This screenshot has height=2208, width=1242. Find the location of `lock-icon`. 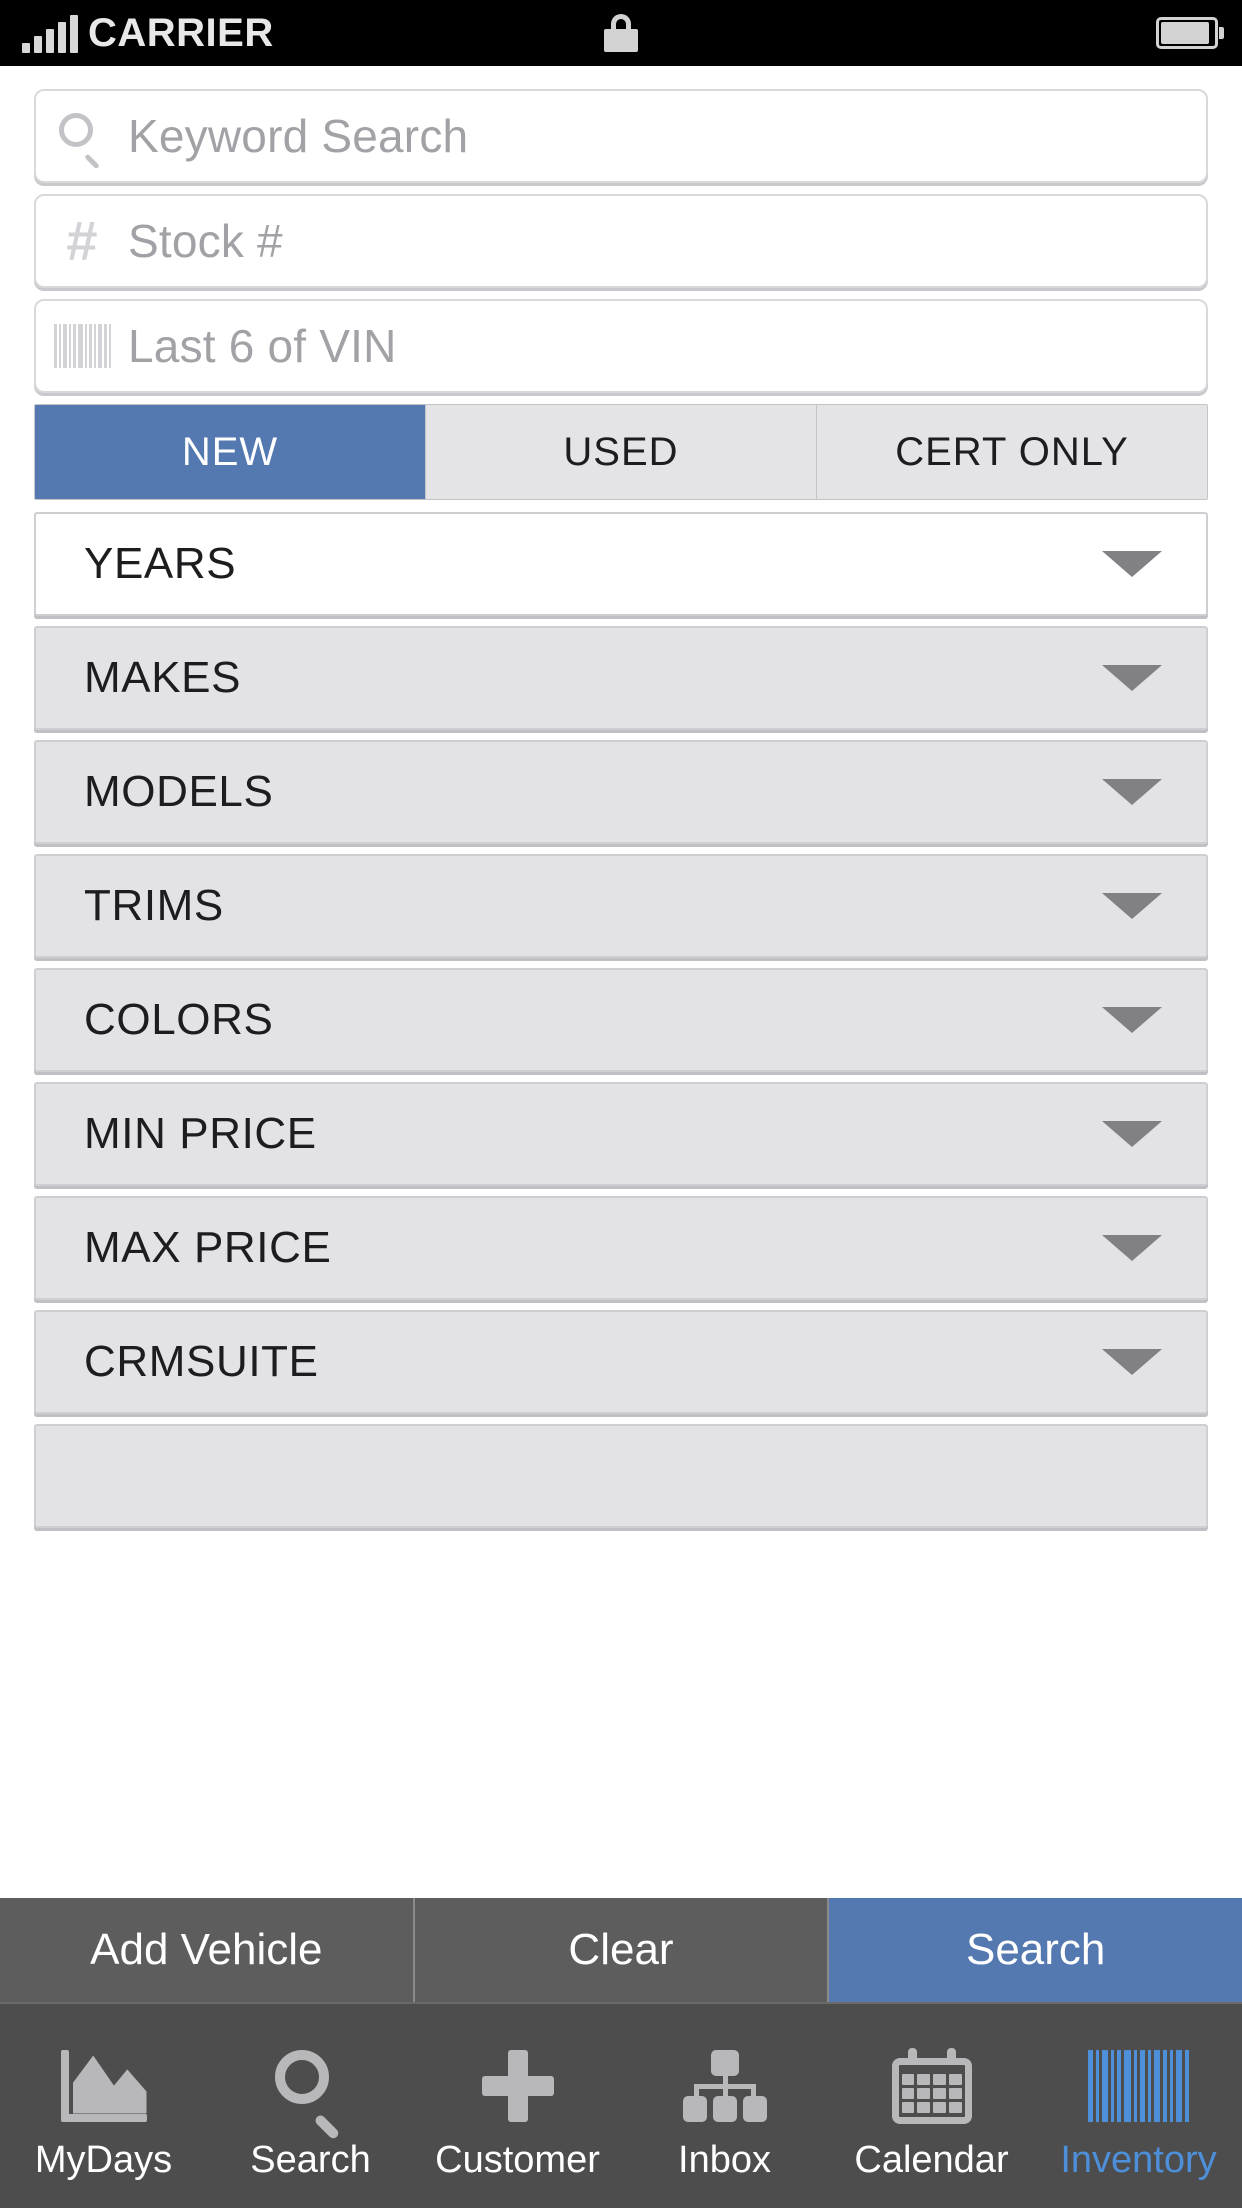

lock-icon is located at coordinates (621, 33).